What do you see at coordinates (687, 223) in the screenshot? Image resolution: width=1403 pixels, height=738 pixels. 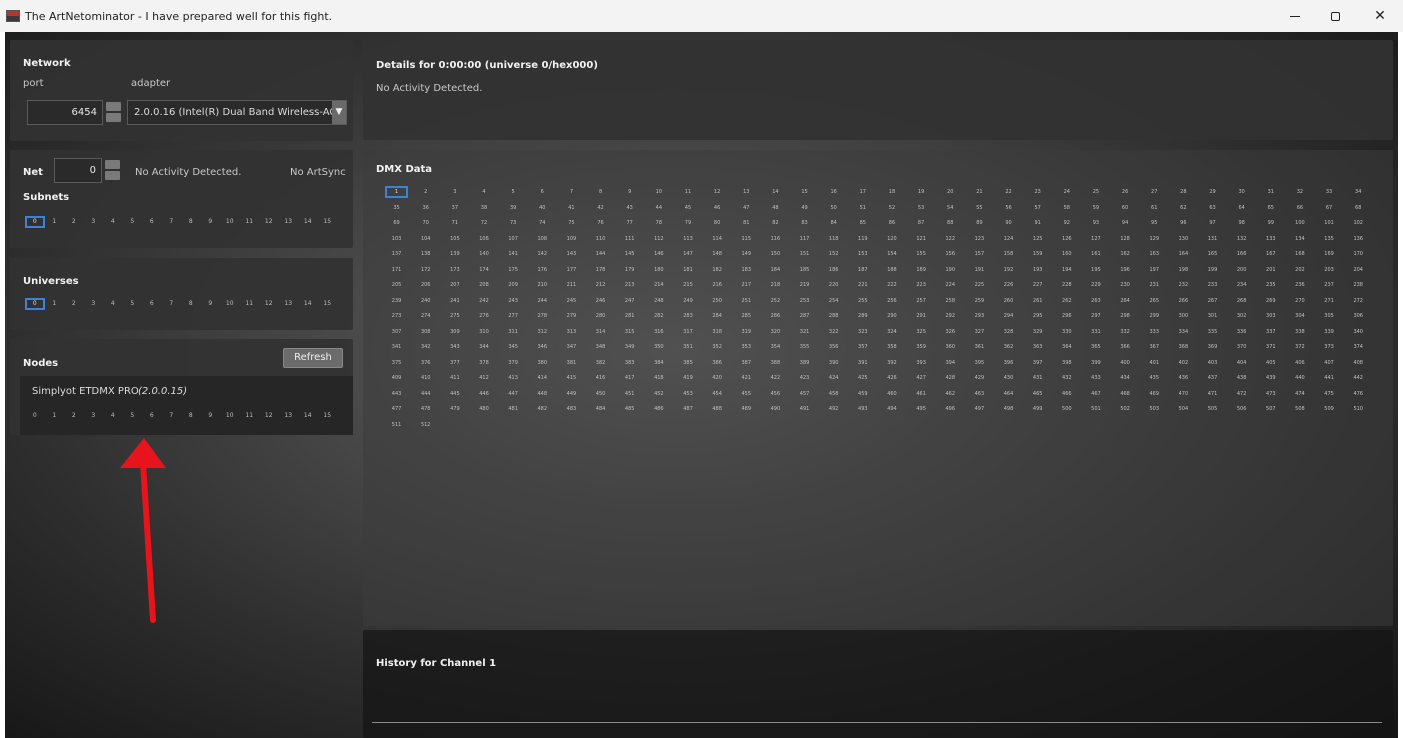 I see `dmx-channel-79: 79` at bounding box center [687, 223].